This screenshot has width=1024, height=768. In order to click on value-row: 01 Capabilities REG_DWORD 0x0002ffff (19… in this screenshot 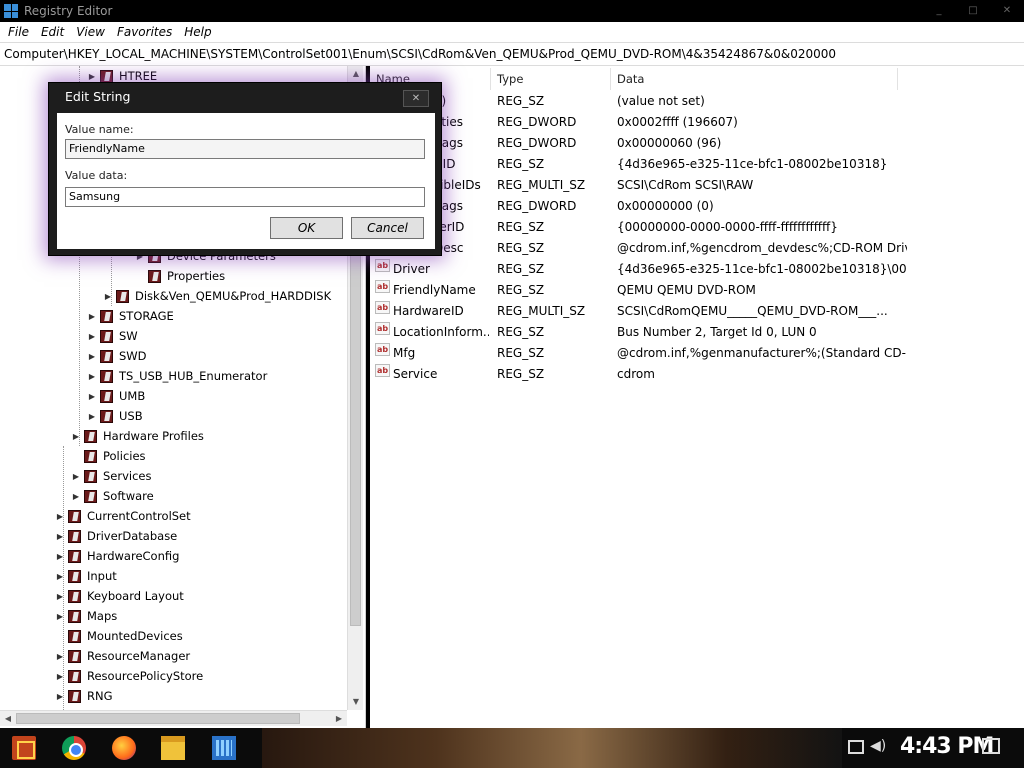, I will do `click(690, 122)`.